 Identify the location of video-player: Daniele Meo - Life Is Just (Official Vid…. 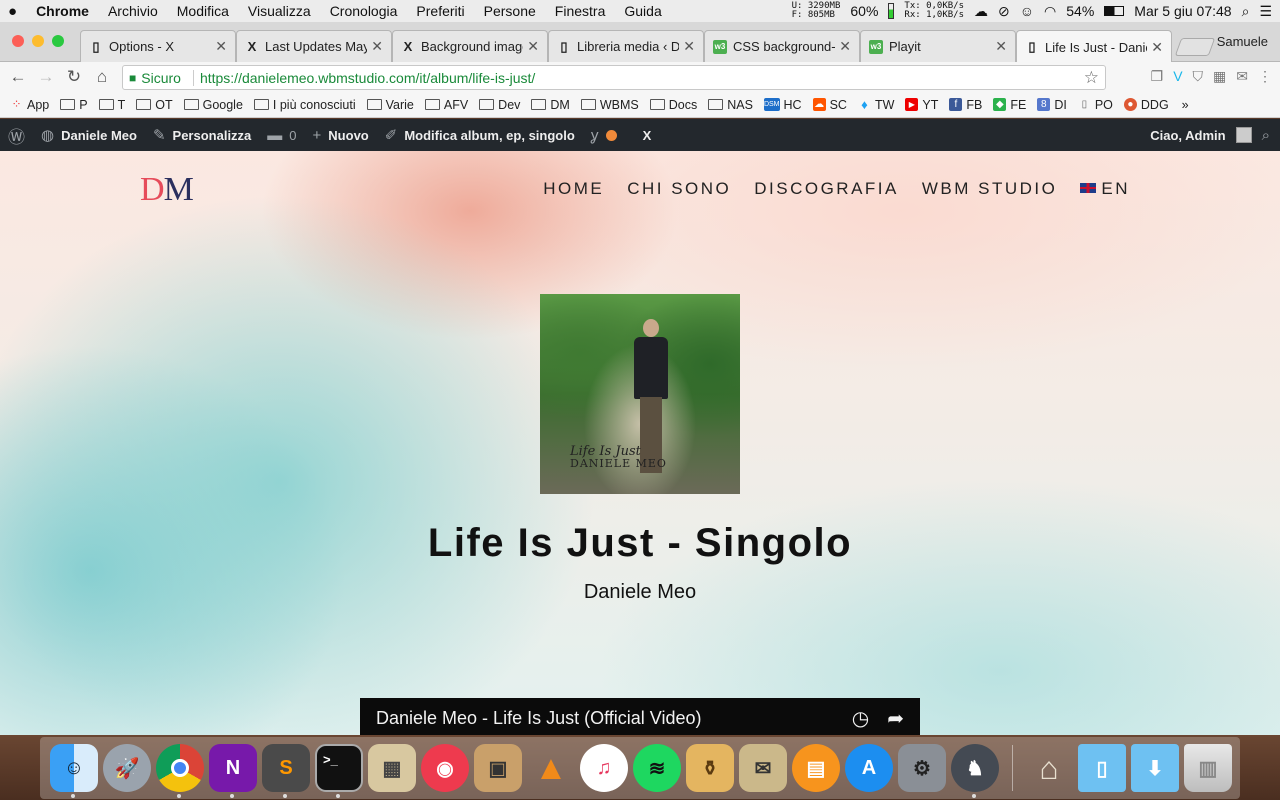
(640, 716).